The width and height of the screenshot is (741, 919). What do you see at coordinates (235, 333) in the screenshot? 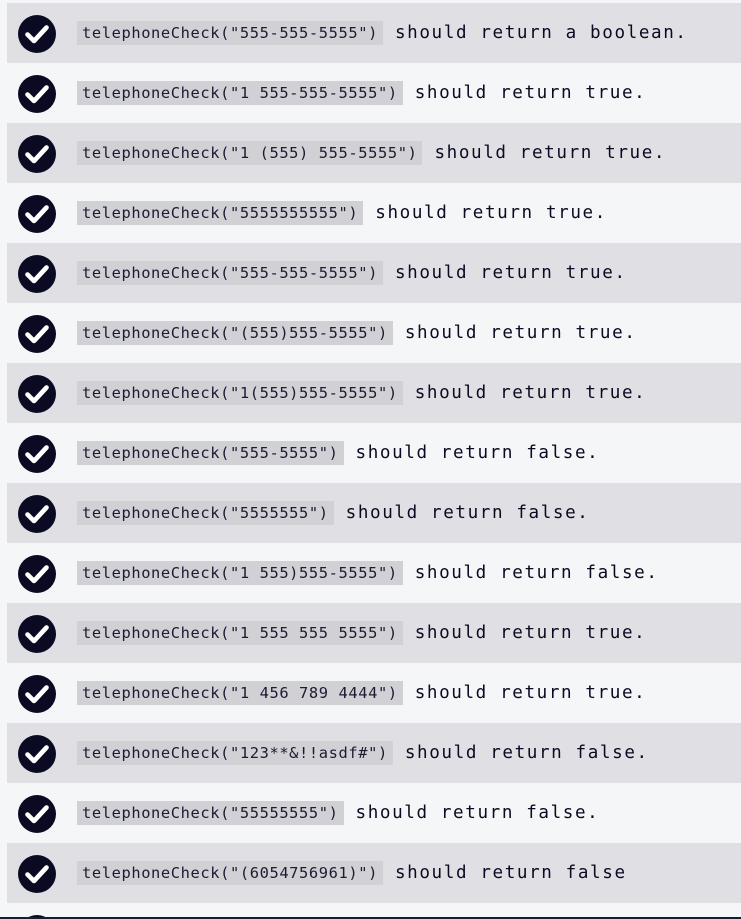
I see `test-code: telephoneCheck("(555)555-5555")` at bounding box center [235, 333].